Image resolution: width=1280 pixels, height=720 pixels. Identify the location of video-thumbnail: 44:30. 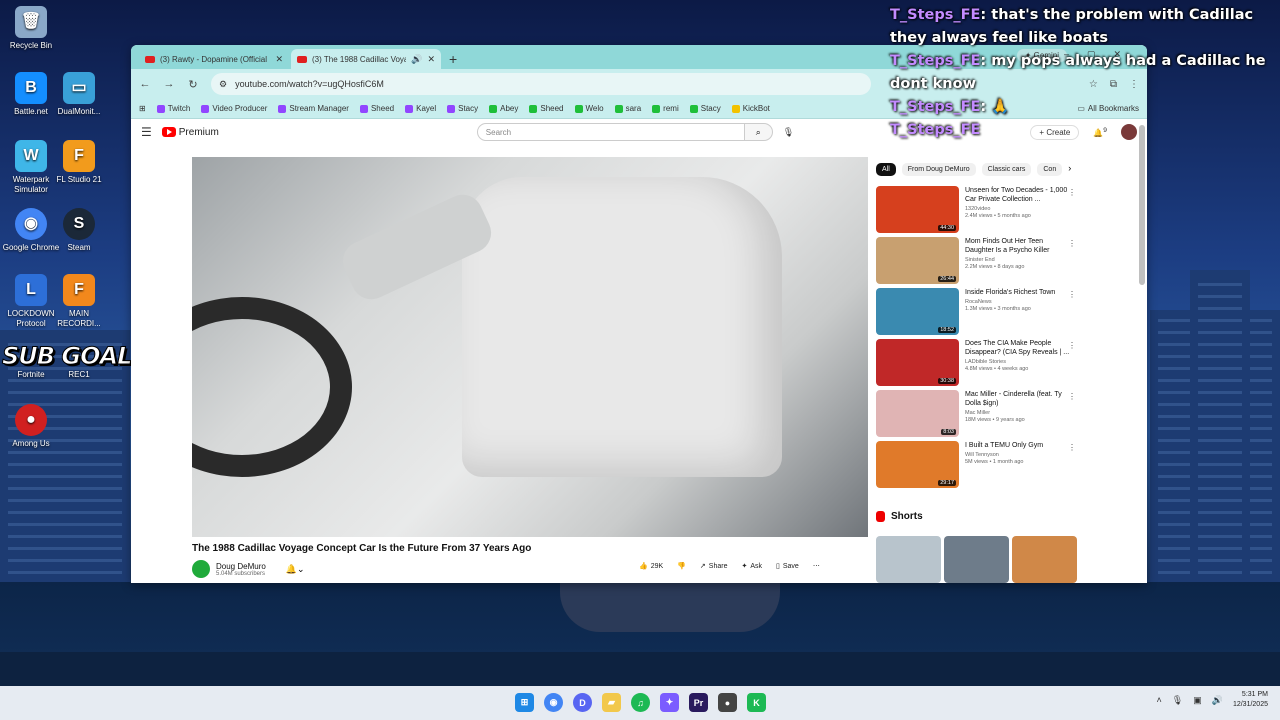
(917, 209).